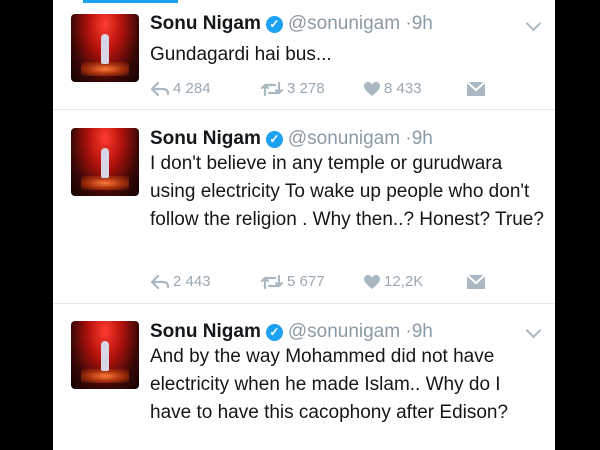 Image resolution: width=600 pixels, height=450 pixels. What do you see at coordinates (192, 281) in the screenshot?
I see `reply-count: 2 443` at bounding box center [192, 281].